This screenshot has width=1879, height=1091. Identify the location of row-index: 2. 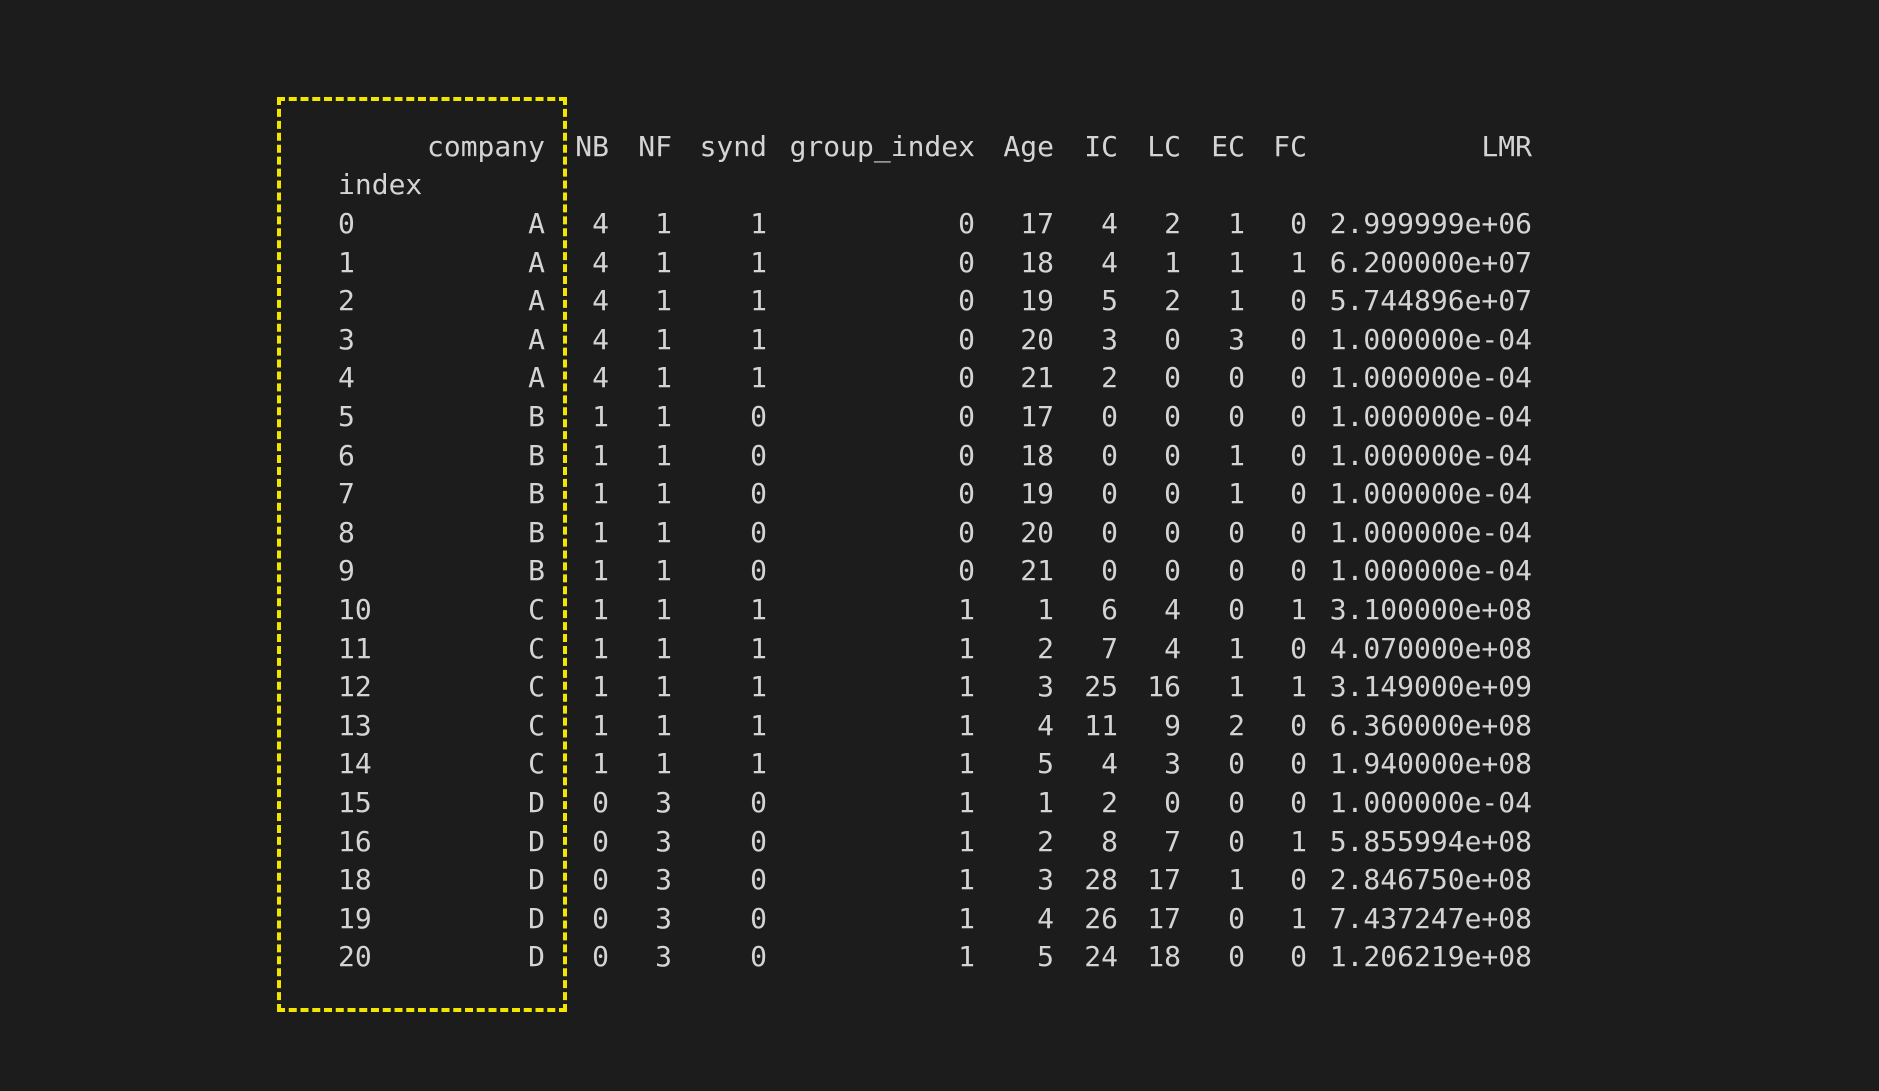
(346, 301).